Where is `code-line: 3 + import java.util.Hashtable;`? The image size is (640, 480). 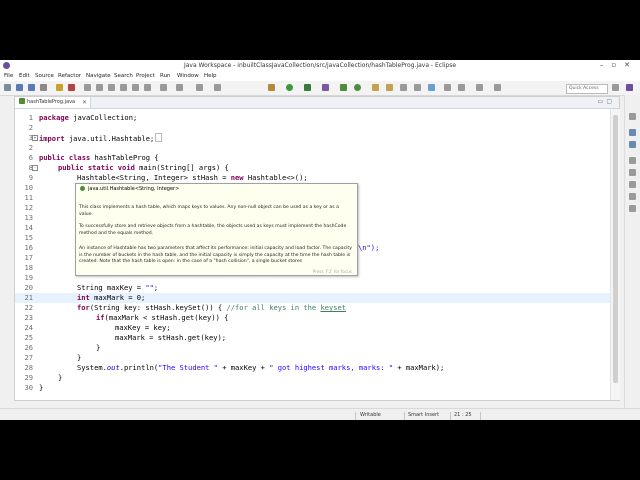 code-line: 3 + import java.util.Hashtable; is located at coordinates (312, 138).